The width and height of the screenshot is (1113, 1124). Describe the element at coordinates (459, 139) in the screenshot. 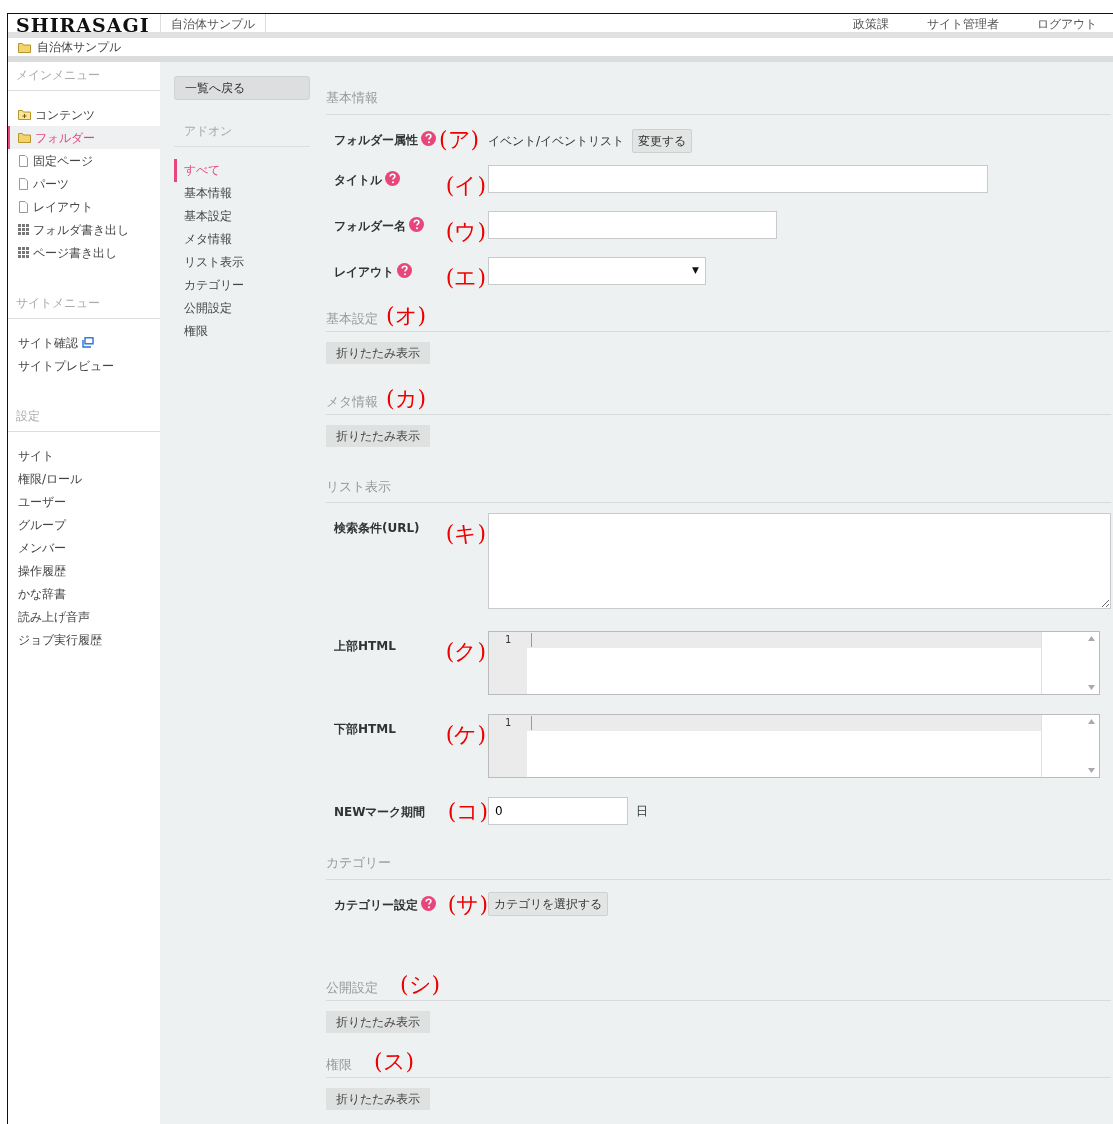

I see `annotation-label: (ア)` at that location.